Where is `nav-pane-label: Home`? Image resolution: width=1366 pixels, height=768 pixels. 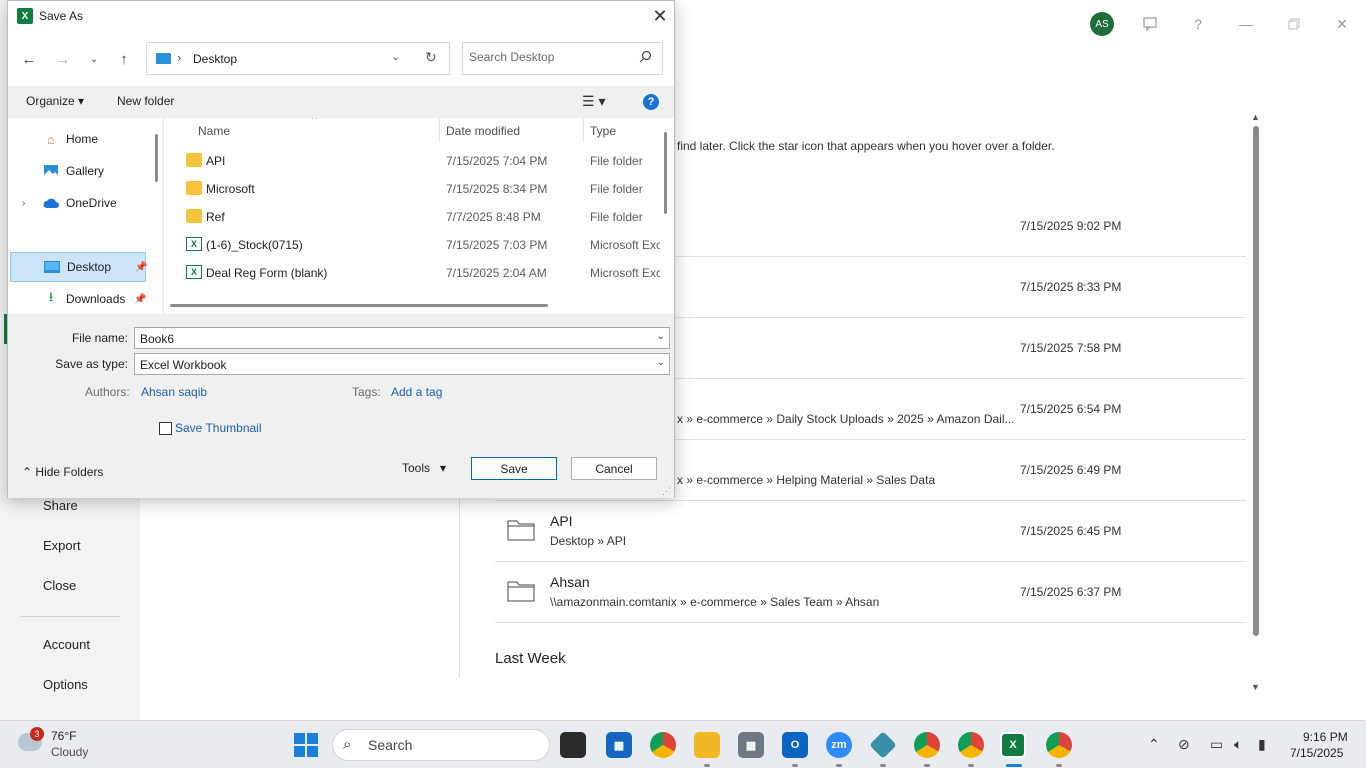
nav-pane-label: Home is located at coordinates (82, 139).